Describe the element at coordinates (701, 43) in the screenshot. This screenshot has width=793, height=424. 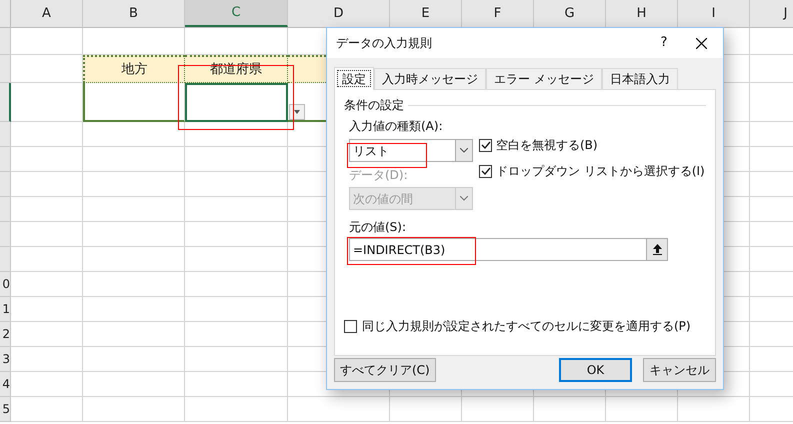
I see `close-icon` at that location.